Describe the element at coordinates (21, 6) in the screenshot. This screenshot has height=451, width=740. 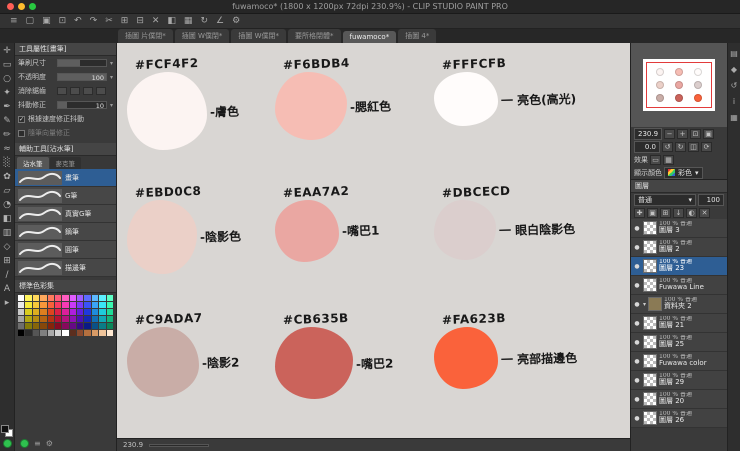
I see `minimize-window-button` at that location.